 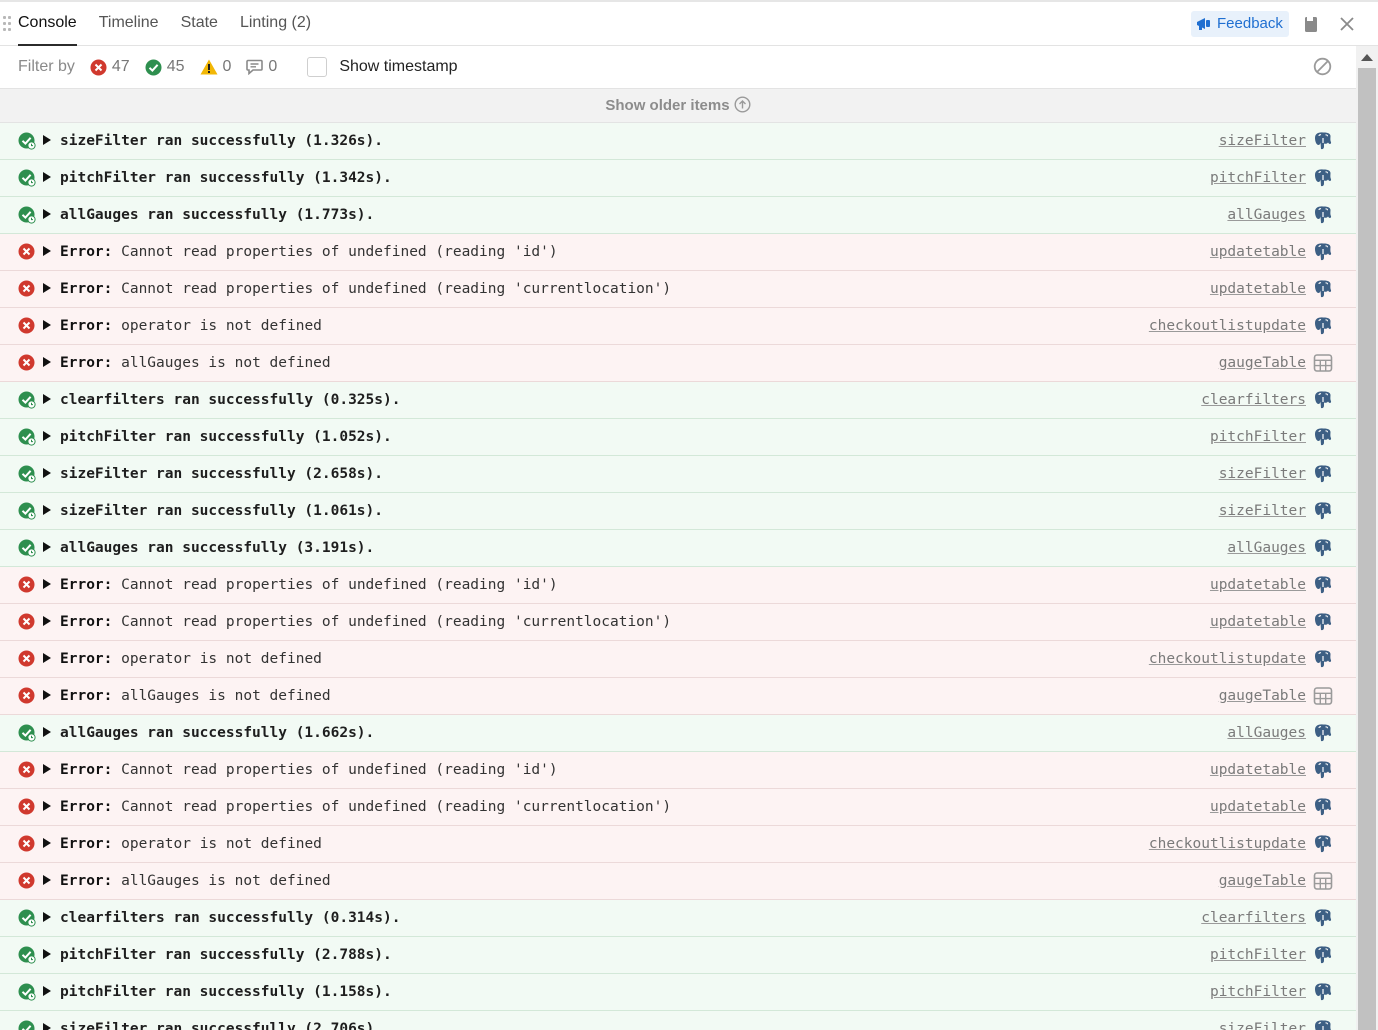 What do you see at coordinates (255, 67) in the screenshot?
I see `comment-icon` at bounding box center [255, 67].